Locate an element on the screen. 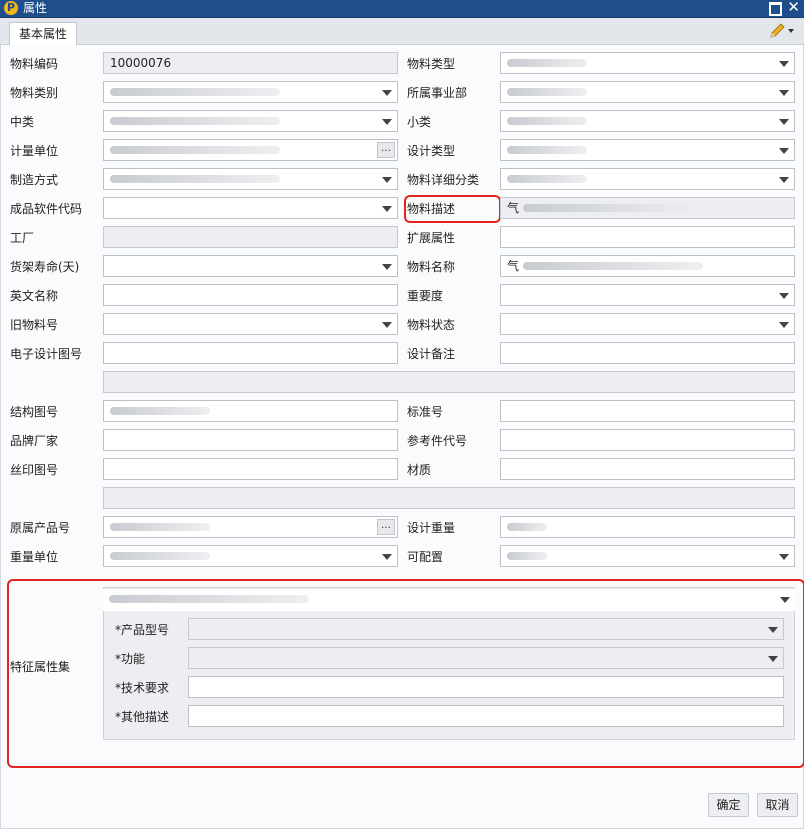  ok-button: 确定 is located at coordinates (728, 805).